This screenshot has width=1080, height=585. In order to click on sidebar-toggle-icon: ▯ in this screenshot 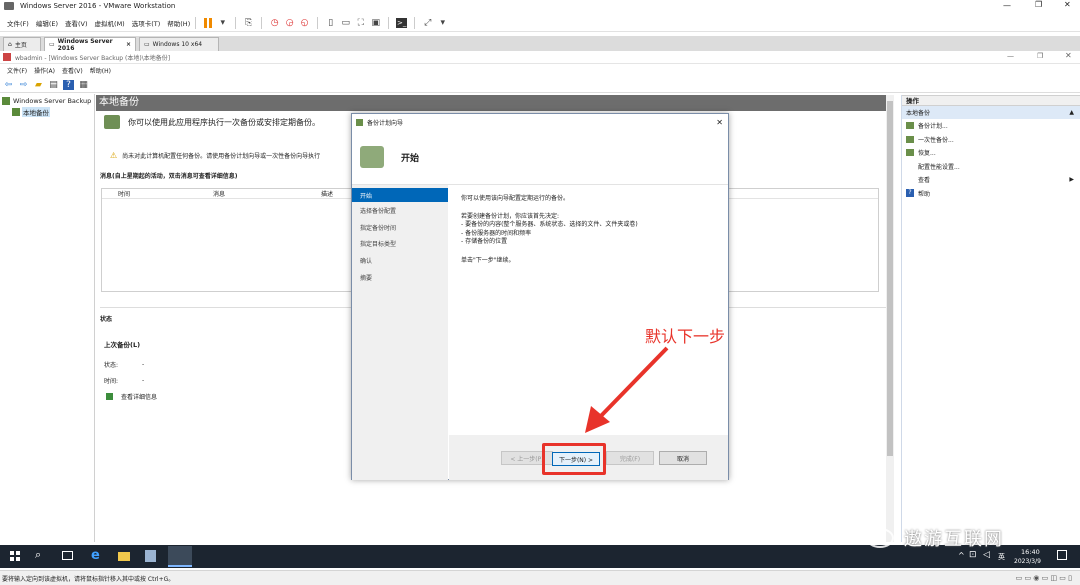, I will do `click(330, 23)`.